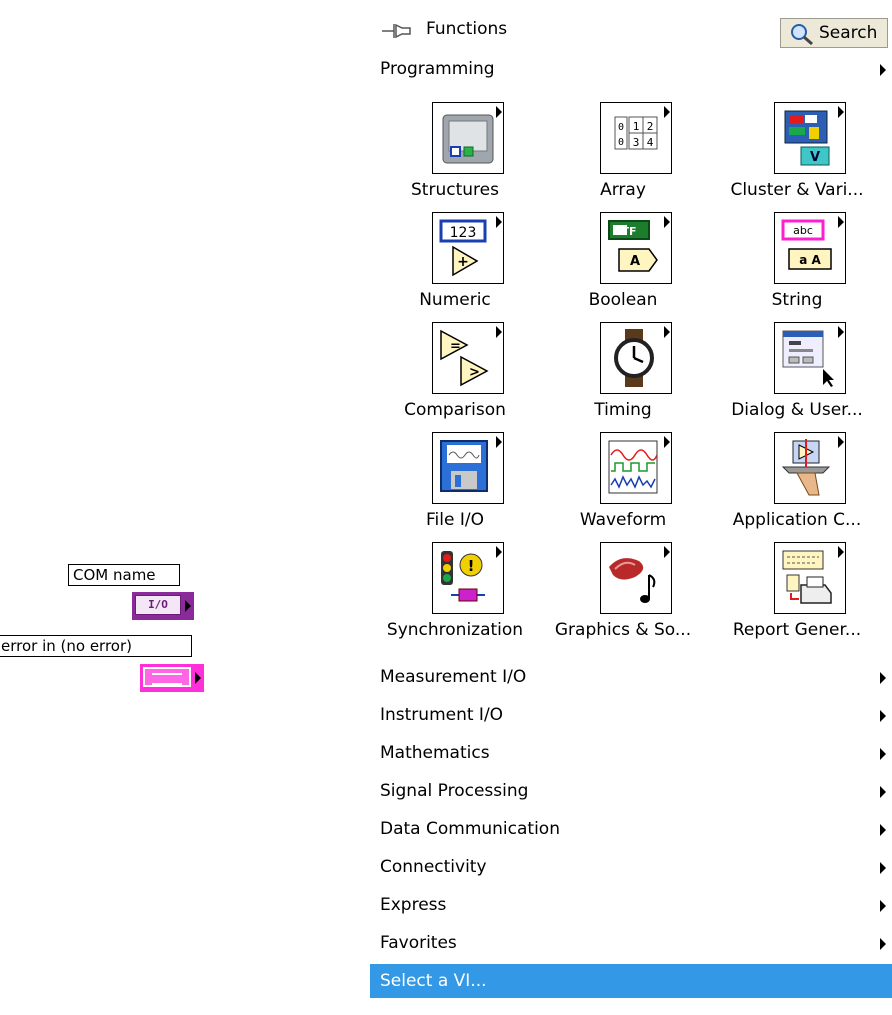  I want to click on svg-text: 2, so click(650, 126).